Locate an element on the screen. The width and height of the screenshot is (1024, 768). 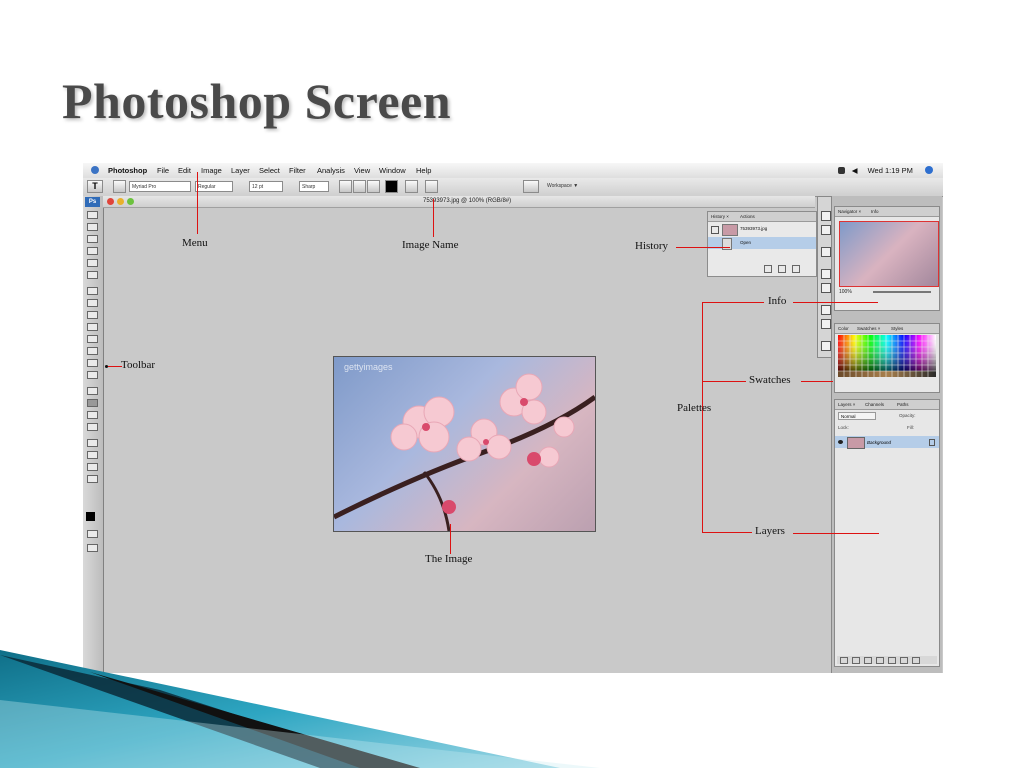
slide-corner-decoration is located at coordinates (300, 709).